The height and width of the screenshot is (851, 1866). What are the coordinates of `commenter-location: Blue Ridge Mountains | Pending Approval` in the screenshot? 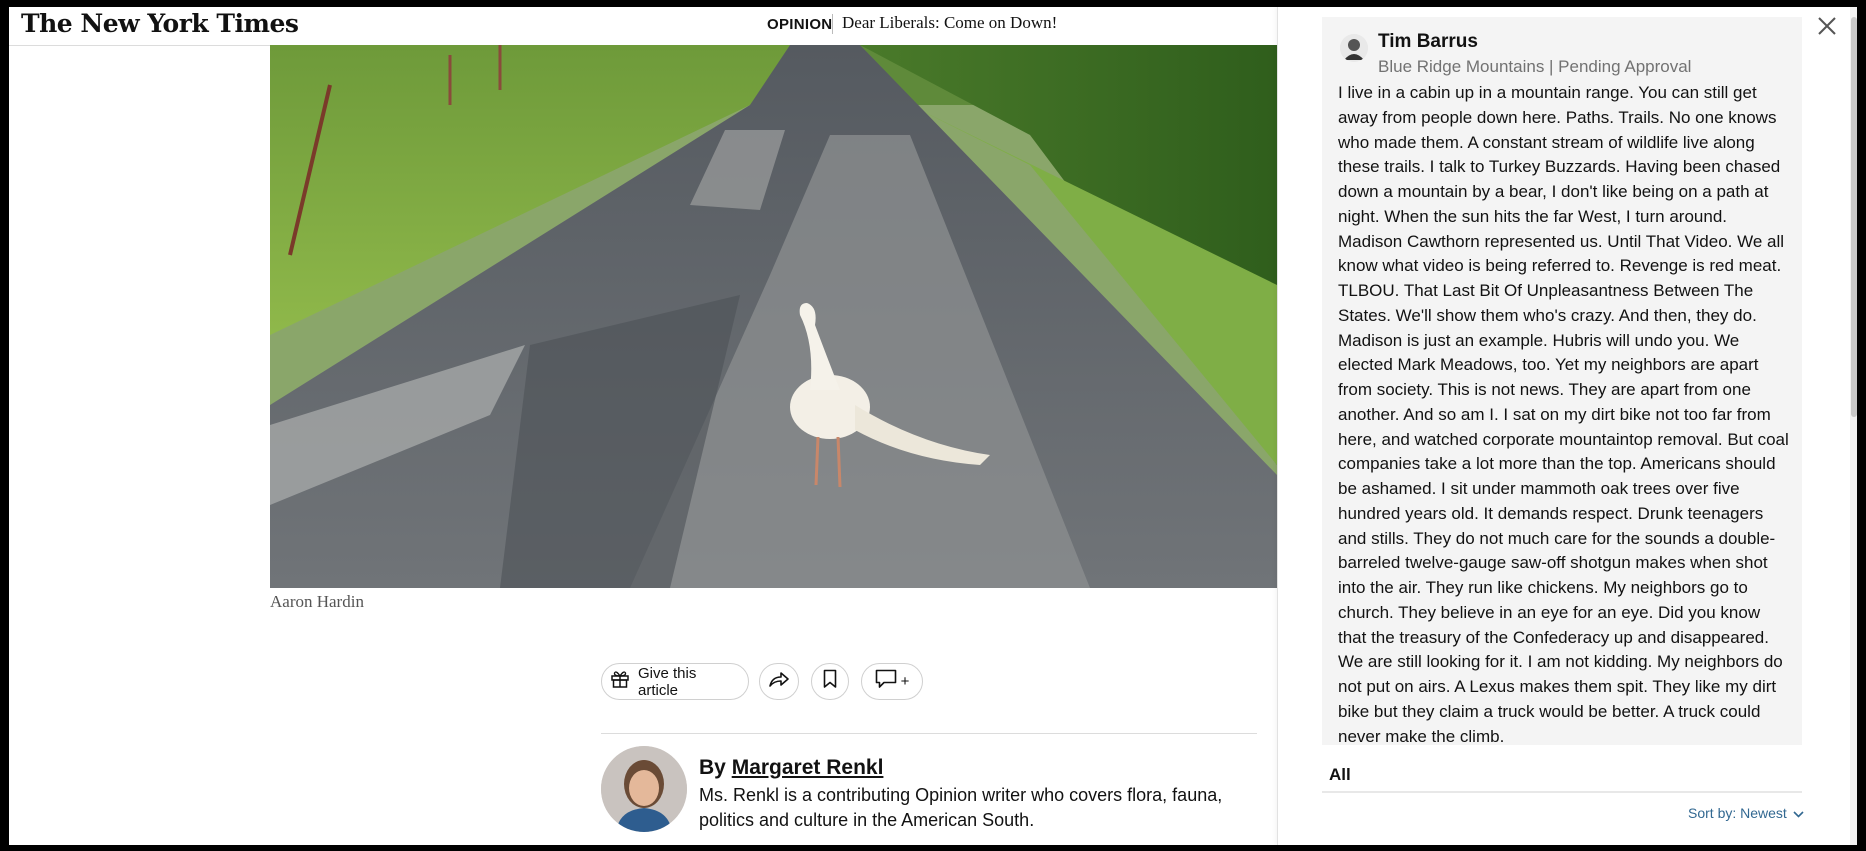 It's located at (1535, 66).